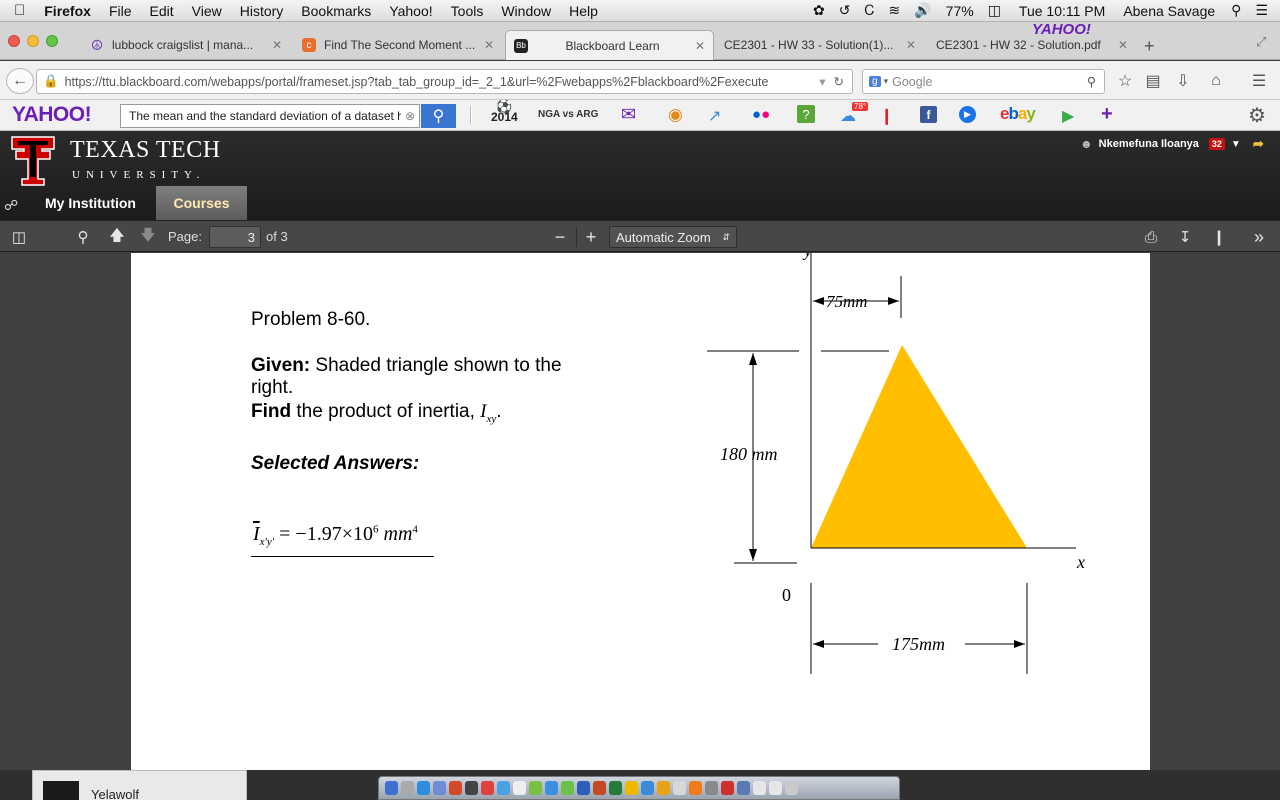 This screenshot has width=1280, height=800. Describe the element at coordinates (336, 11) in the screenshot. I see `menu-bookmarks: Bookmarks` at that location.